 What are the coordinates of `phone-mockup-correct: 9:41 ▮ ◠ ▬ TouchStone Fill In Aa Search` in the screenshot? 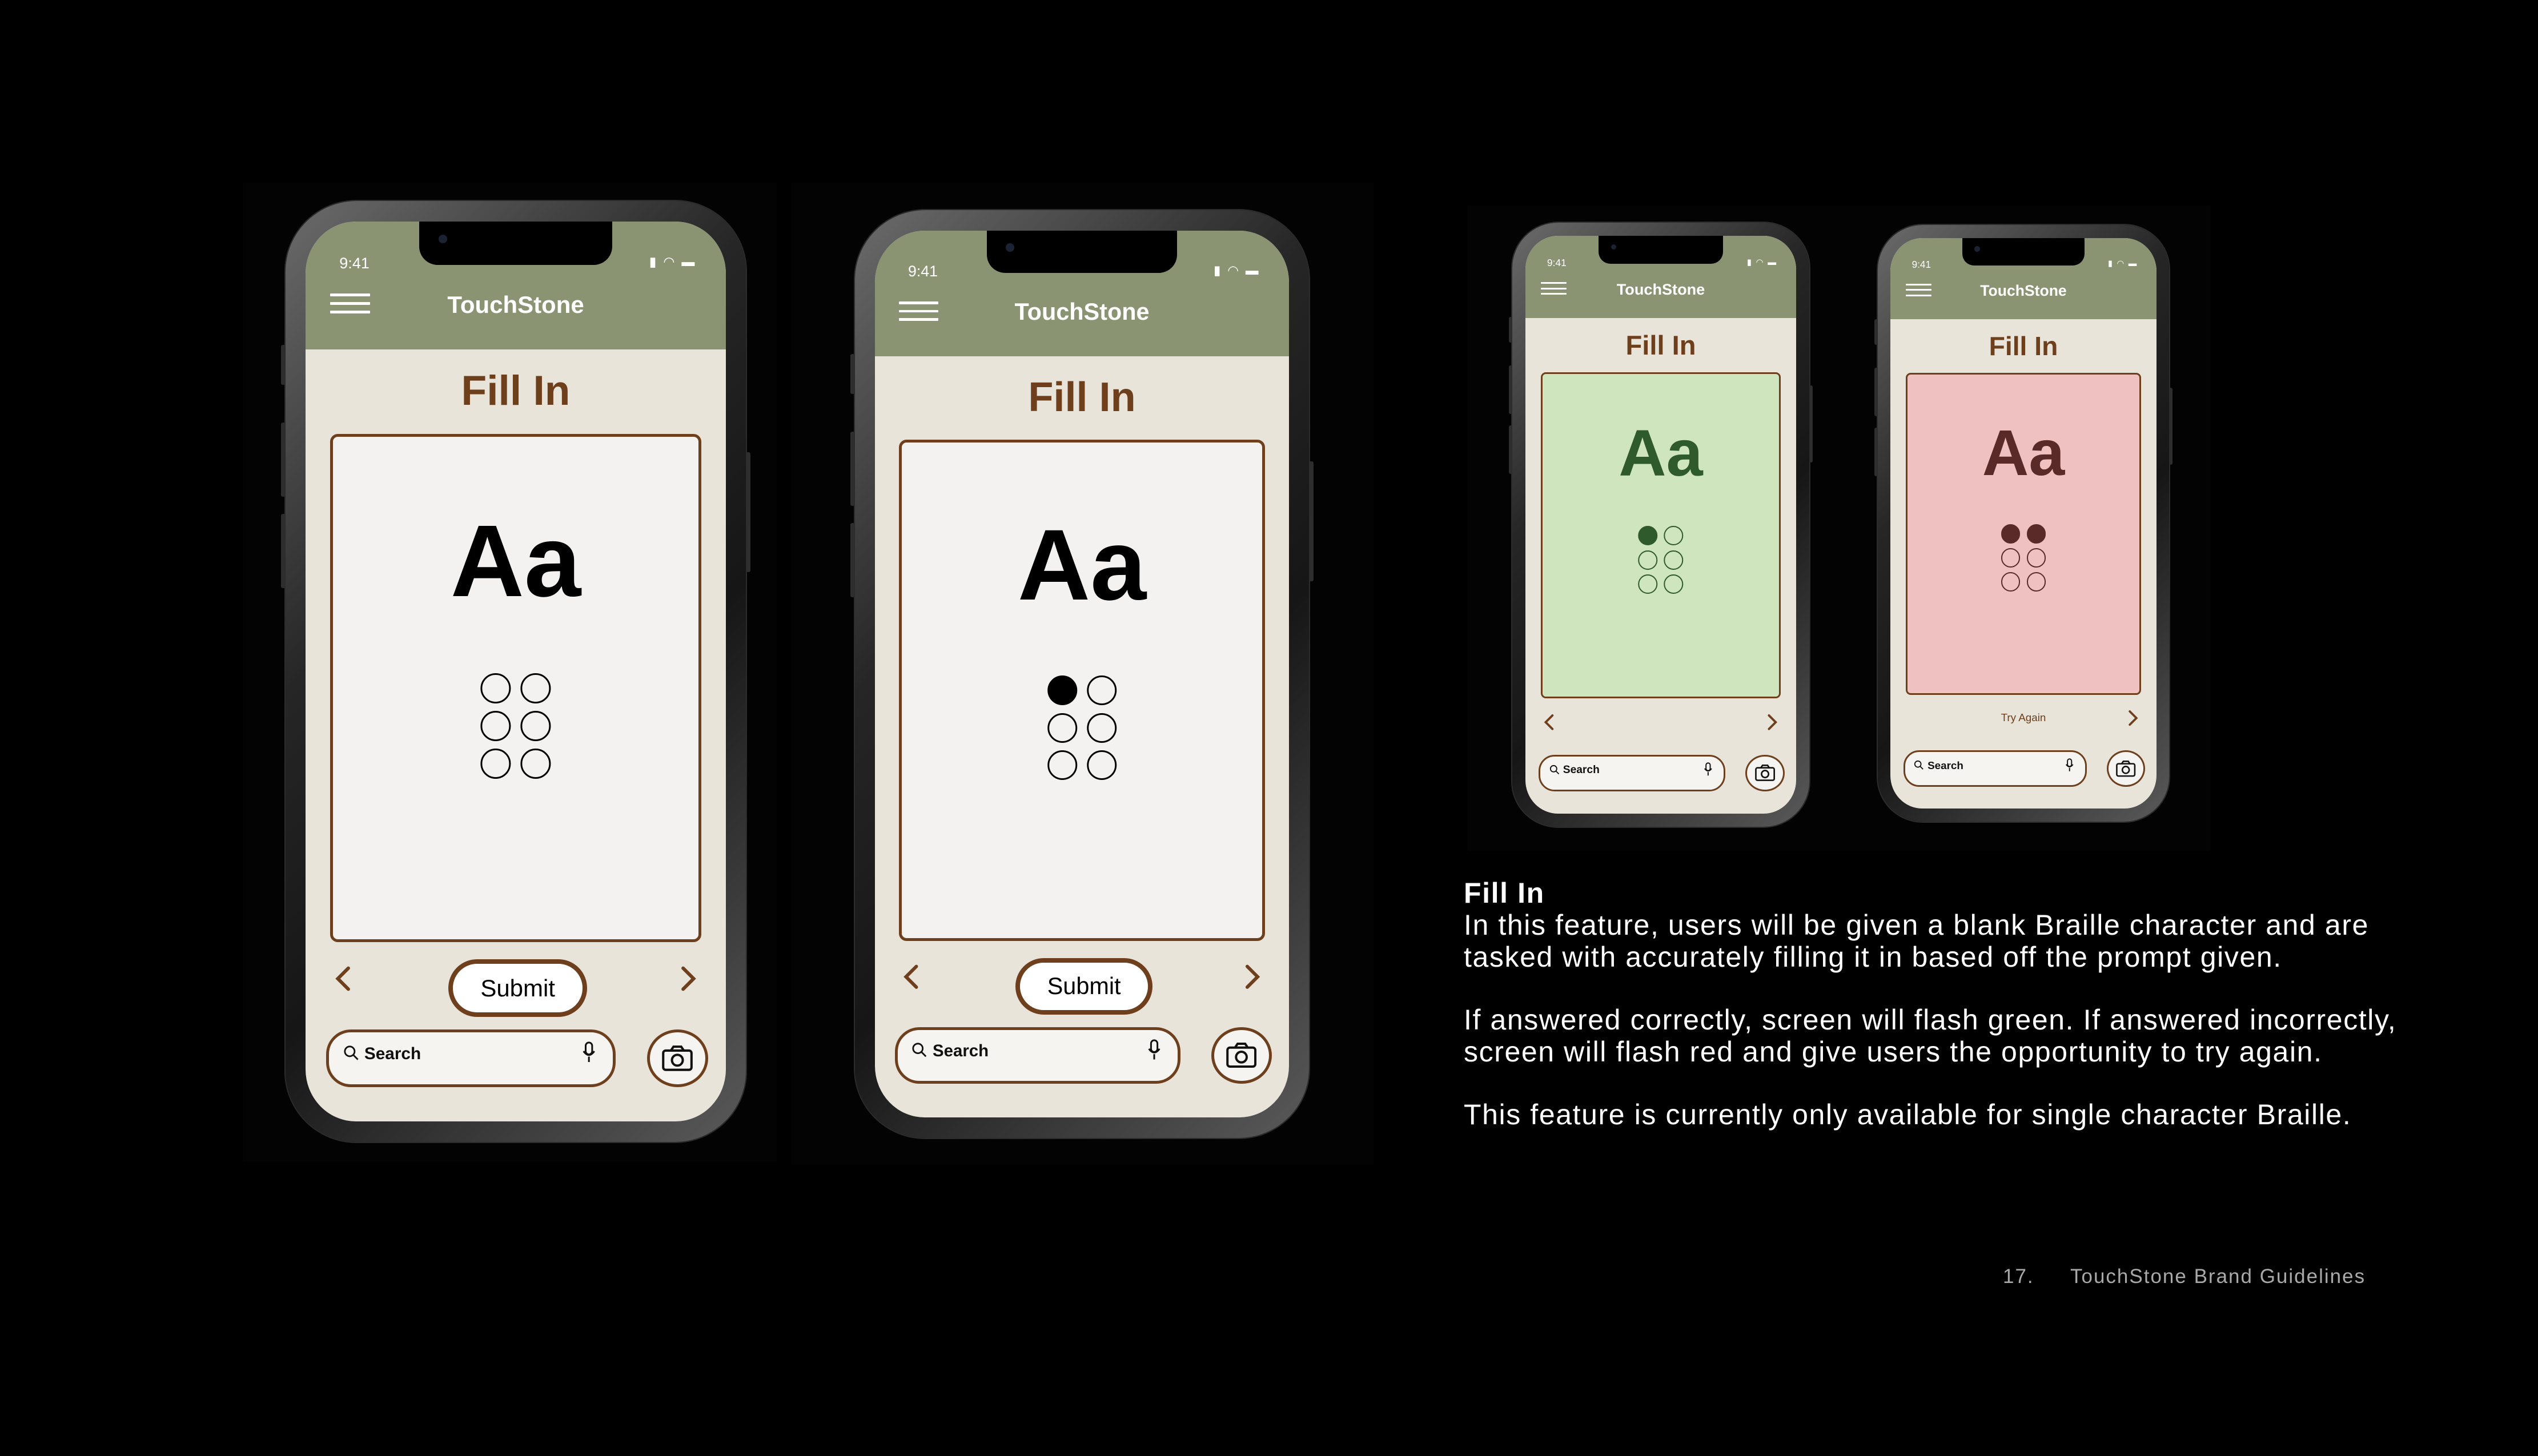 It's located at (1661, 525).